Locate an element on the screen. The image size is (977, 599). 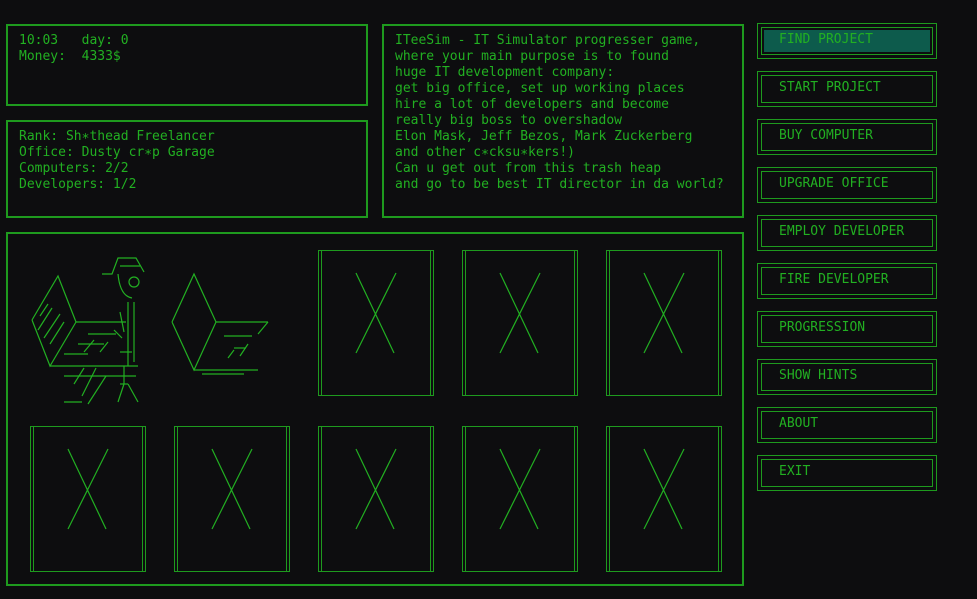
description-line: get big office, set up working places is located at coordinates (540, 88).